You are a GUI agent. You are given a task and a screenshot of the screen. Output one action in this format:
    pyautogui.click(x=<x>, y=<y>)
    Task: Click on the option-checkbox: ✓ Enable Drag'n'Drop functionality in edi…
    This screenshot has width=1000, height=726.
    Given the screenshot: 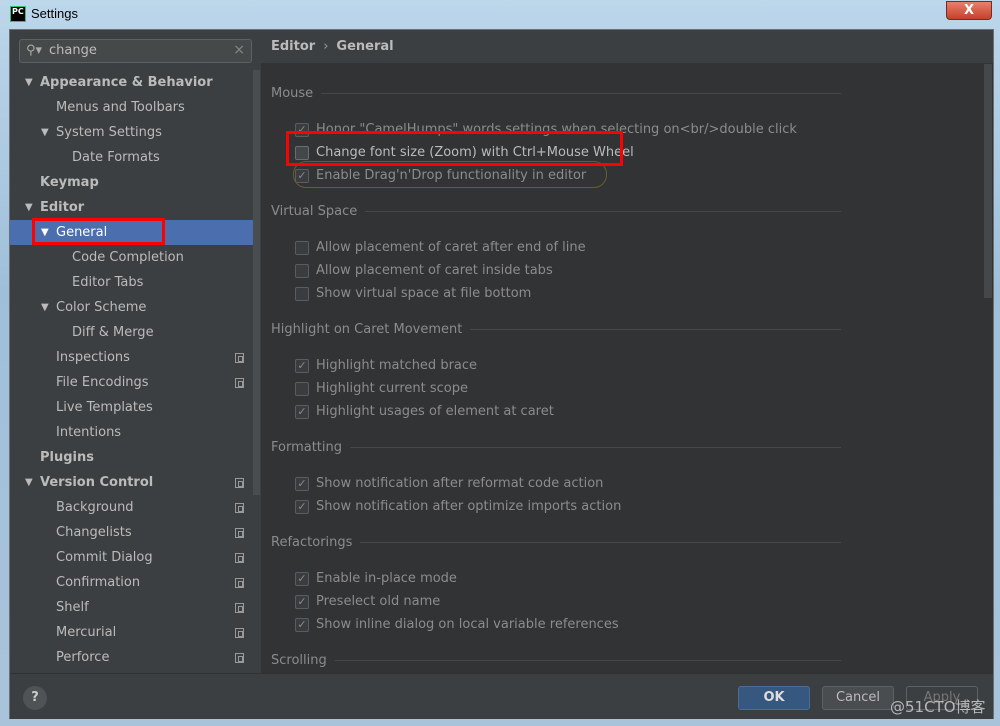 What is the action you would take?
    pyautogui.click(x=440, y=175)
    